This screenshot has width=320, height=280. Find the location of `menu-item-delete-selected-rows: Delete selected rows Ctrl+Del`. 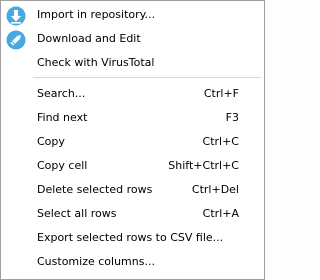

menu-item-delete-selected-rows: Delete selected rows Ctrl+Del is located at coordinates (132, 191).